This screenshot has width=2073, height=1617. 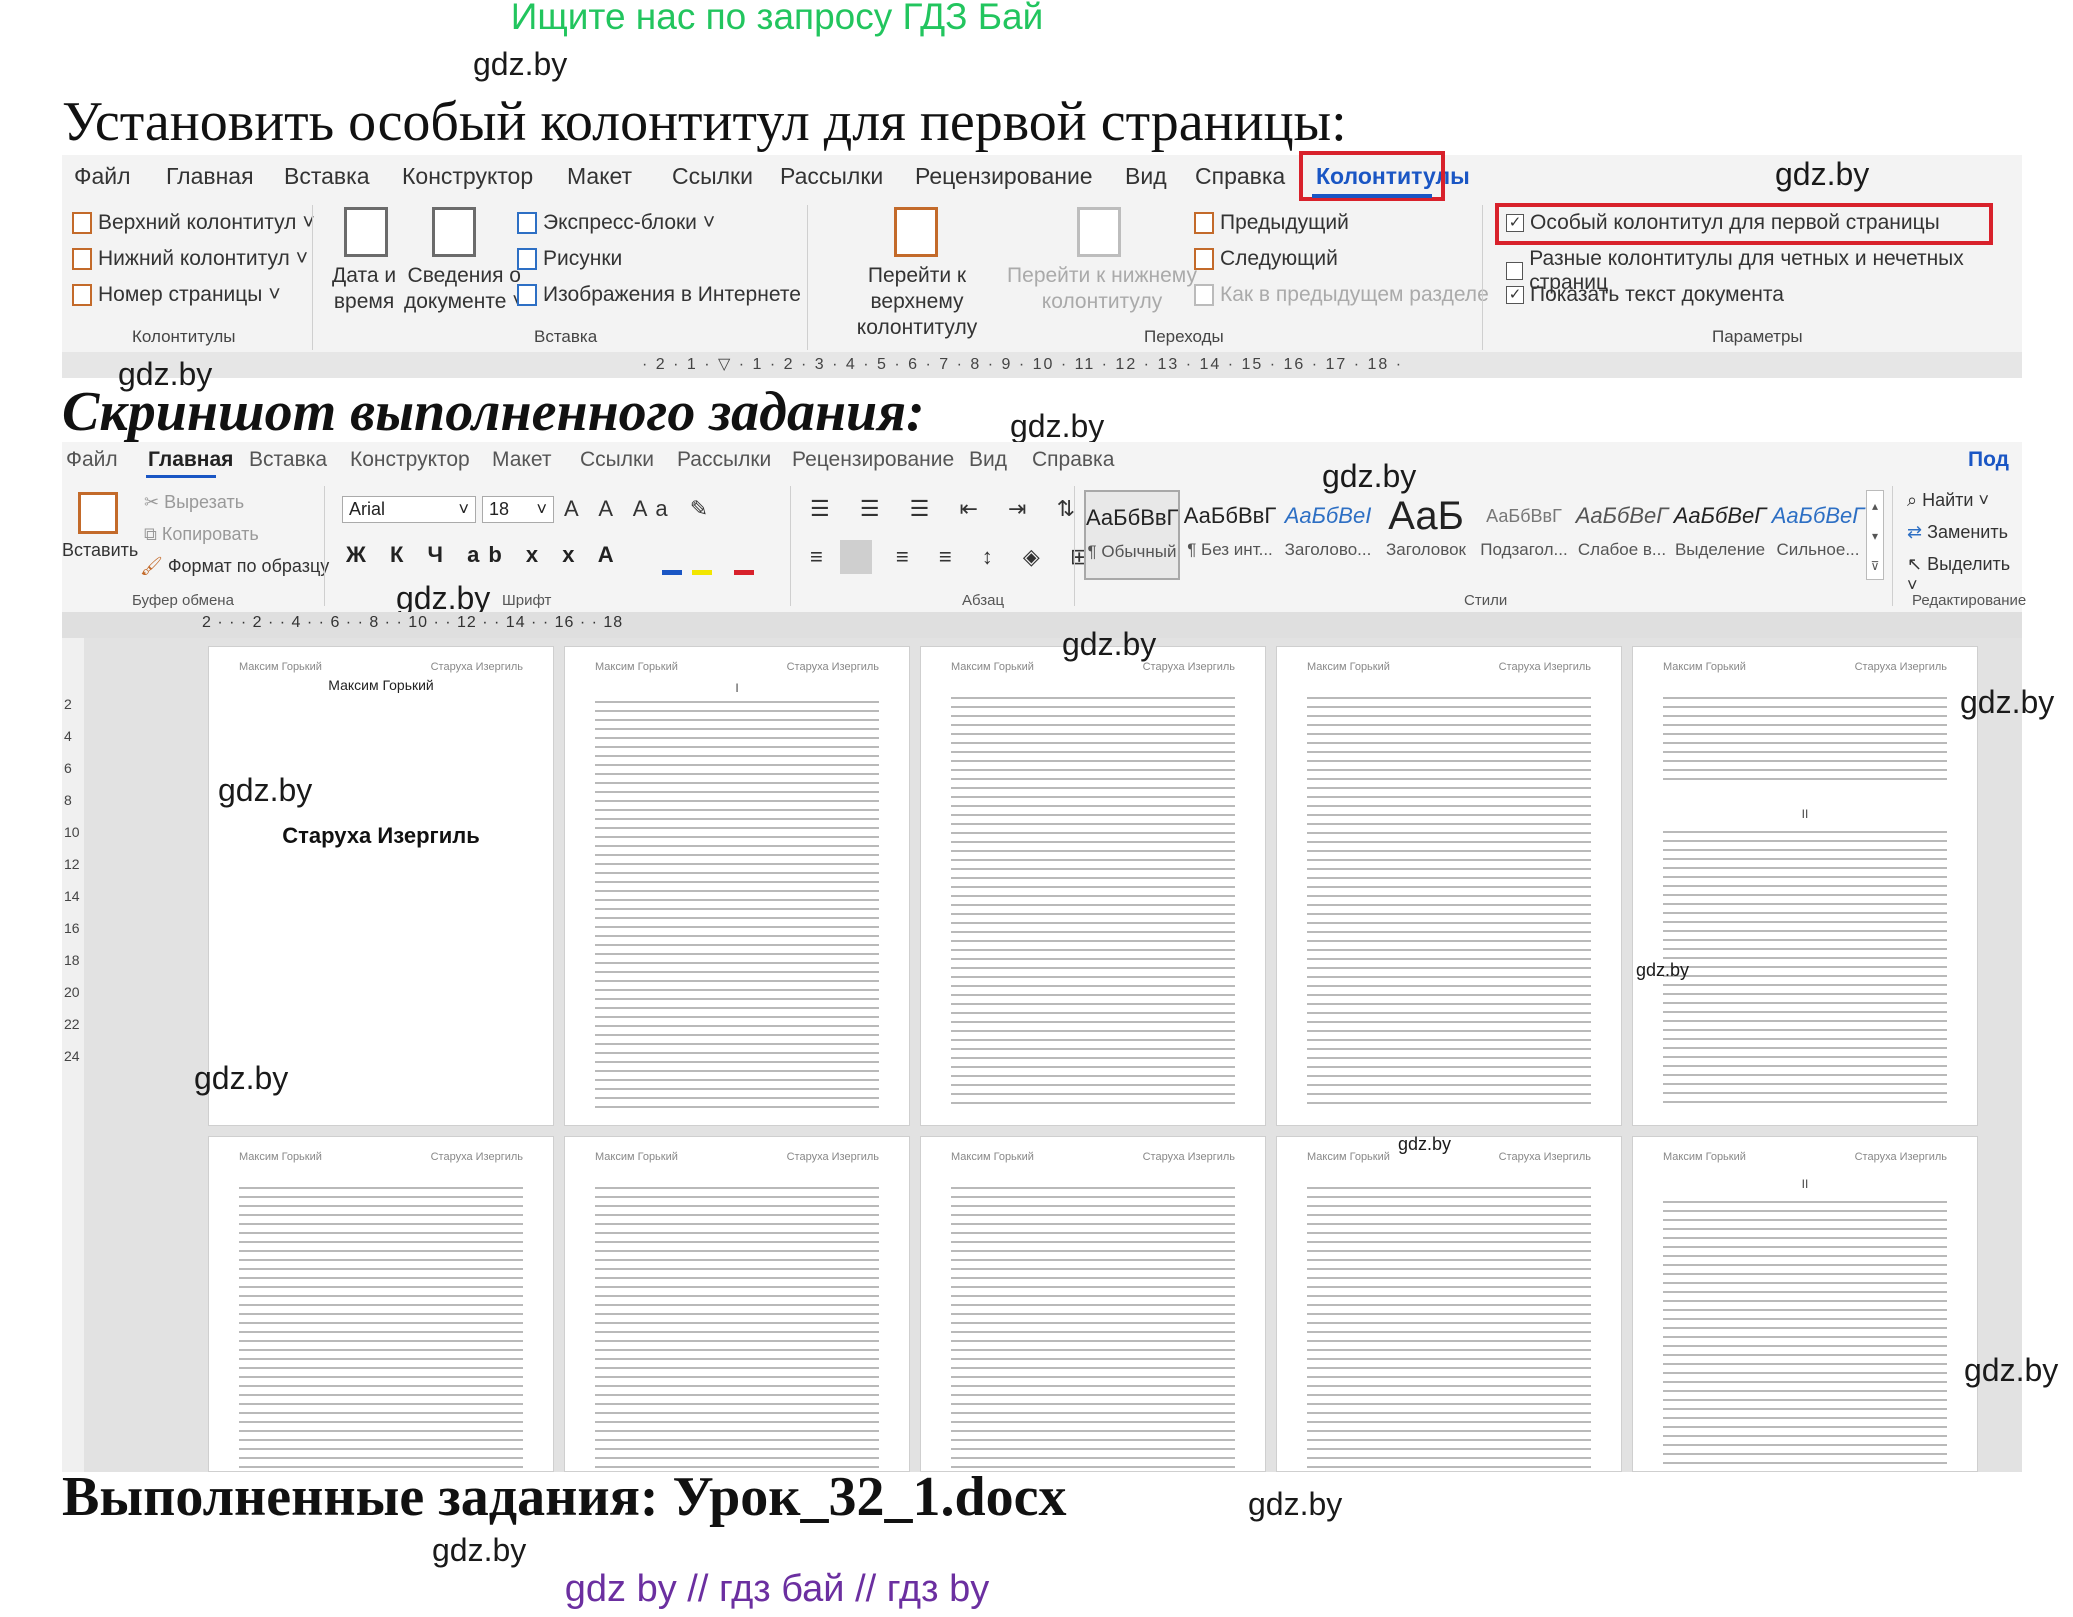 I want to click on checkbox-empty-icon, so click(x=1515, y=271).